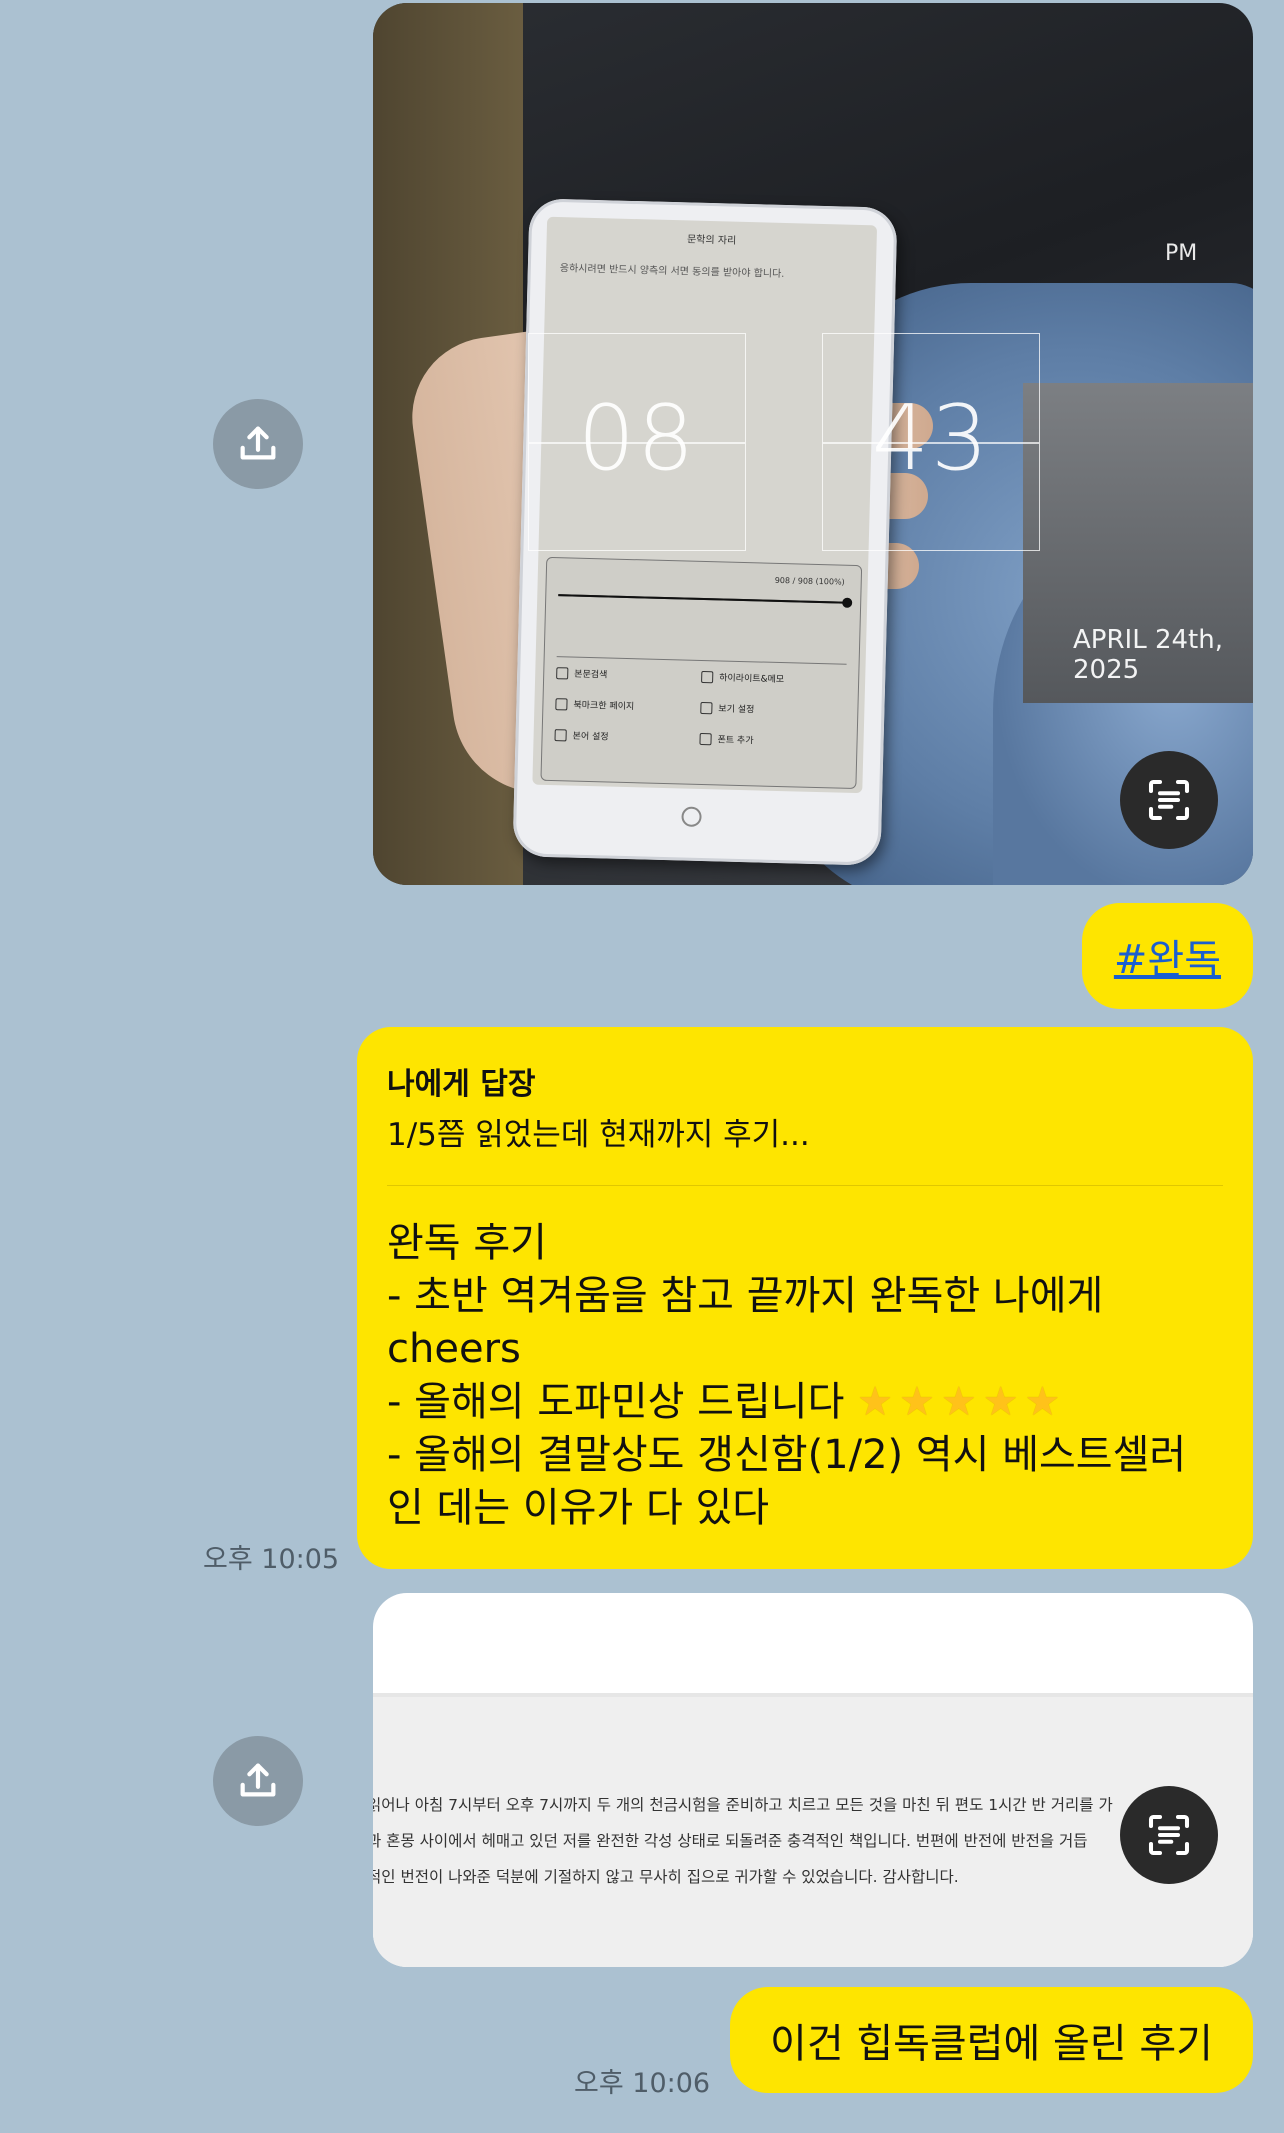 Image resolution: width=1284 pixels, height=2133 pixels. What do you see at coordinates (454, 1349) in the screenshot?
I see `message-line: cheers` at bounding box center [454, 1349].